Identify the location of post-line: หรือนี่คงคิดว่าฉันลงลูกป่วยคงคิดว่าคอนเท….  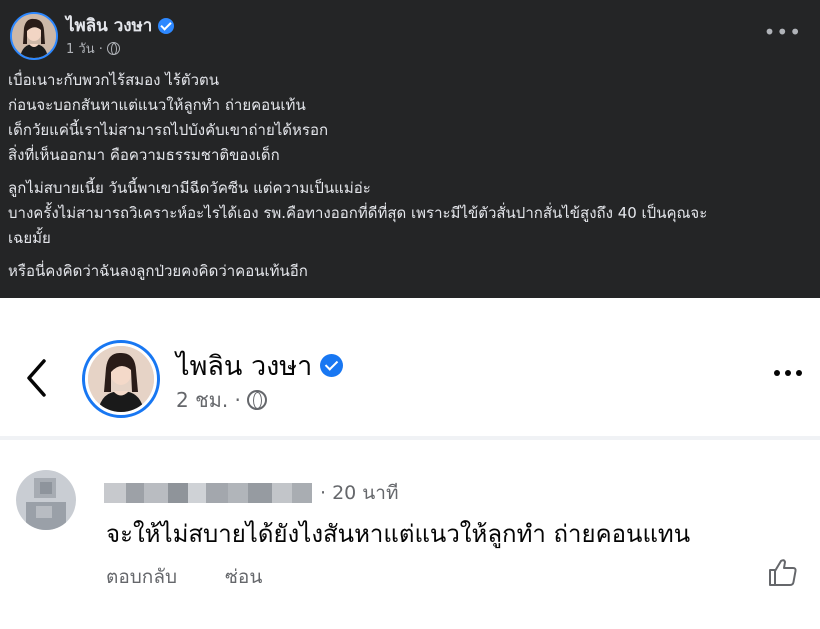
(158, 271).